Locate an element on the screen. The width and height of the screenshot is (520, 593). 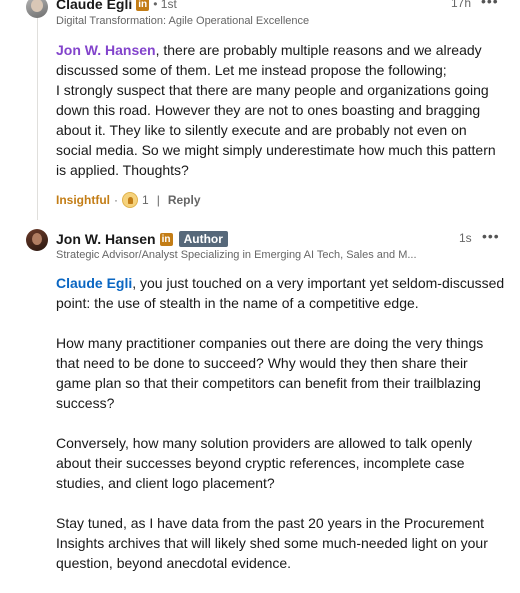
timestamp: 17h is located at coordinates (461, 5).